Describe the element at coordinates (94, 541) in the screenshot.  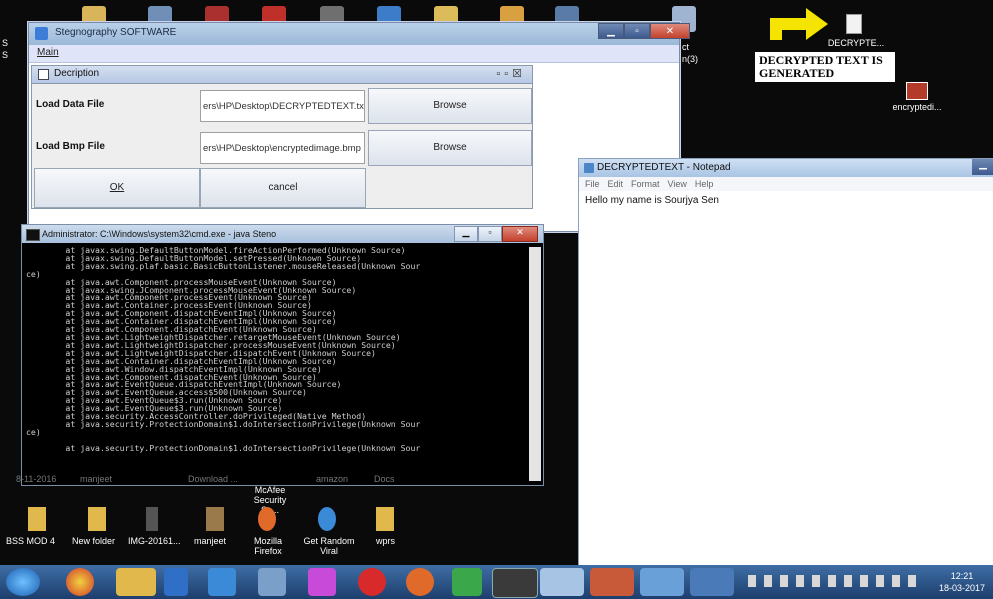
I see `desktop-icon-label: New folder` at that location.